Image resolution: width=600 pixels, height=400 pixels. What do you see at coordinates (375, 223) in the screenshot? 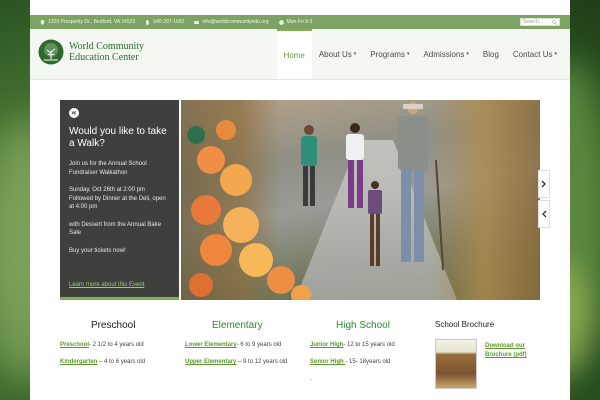
I see `walker-child` at bounding box center [375, 223].